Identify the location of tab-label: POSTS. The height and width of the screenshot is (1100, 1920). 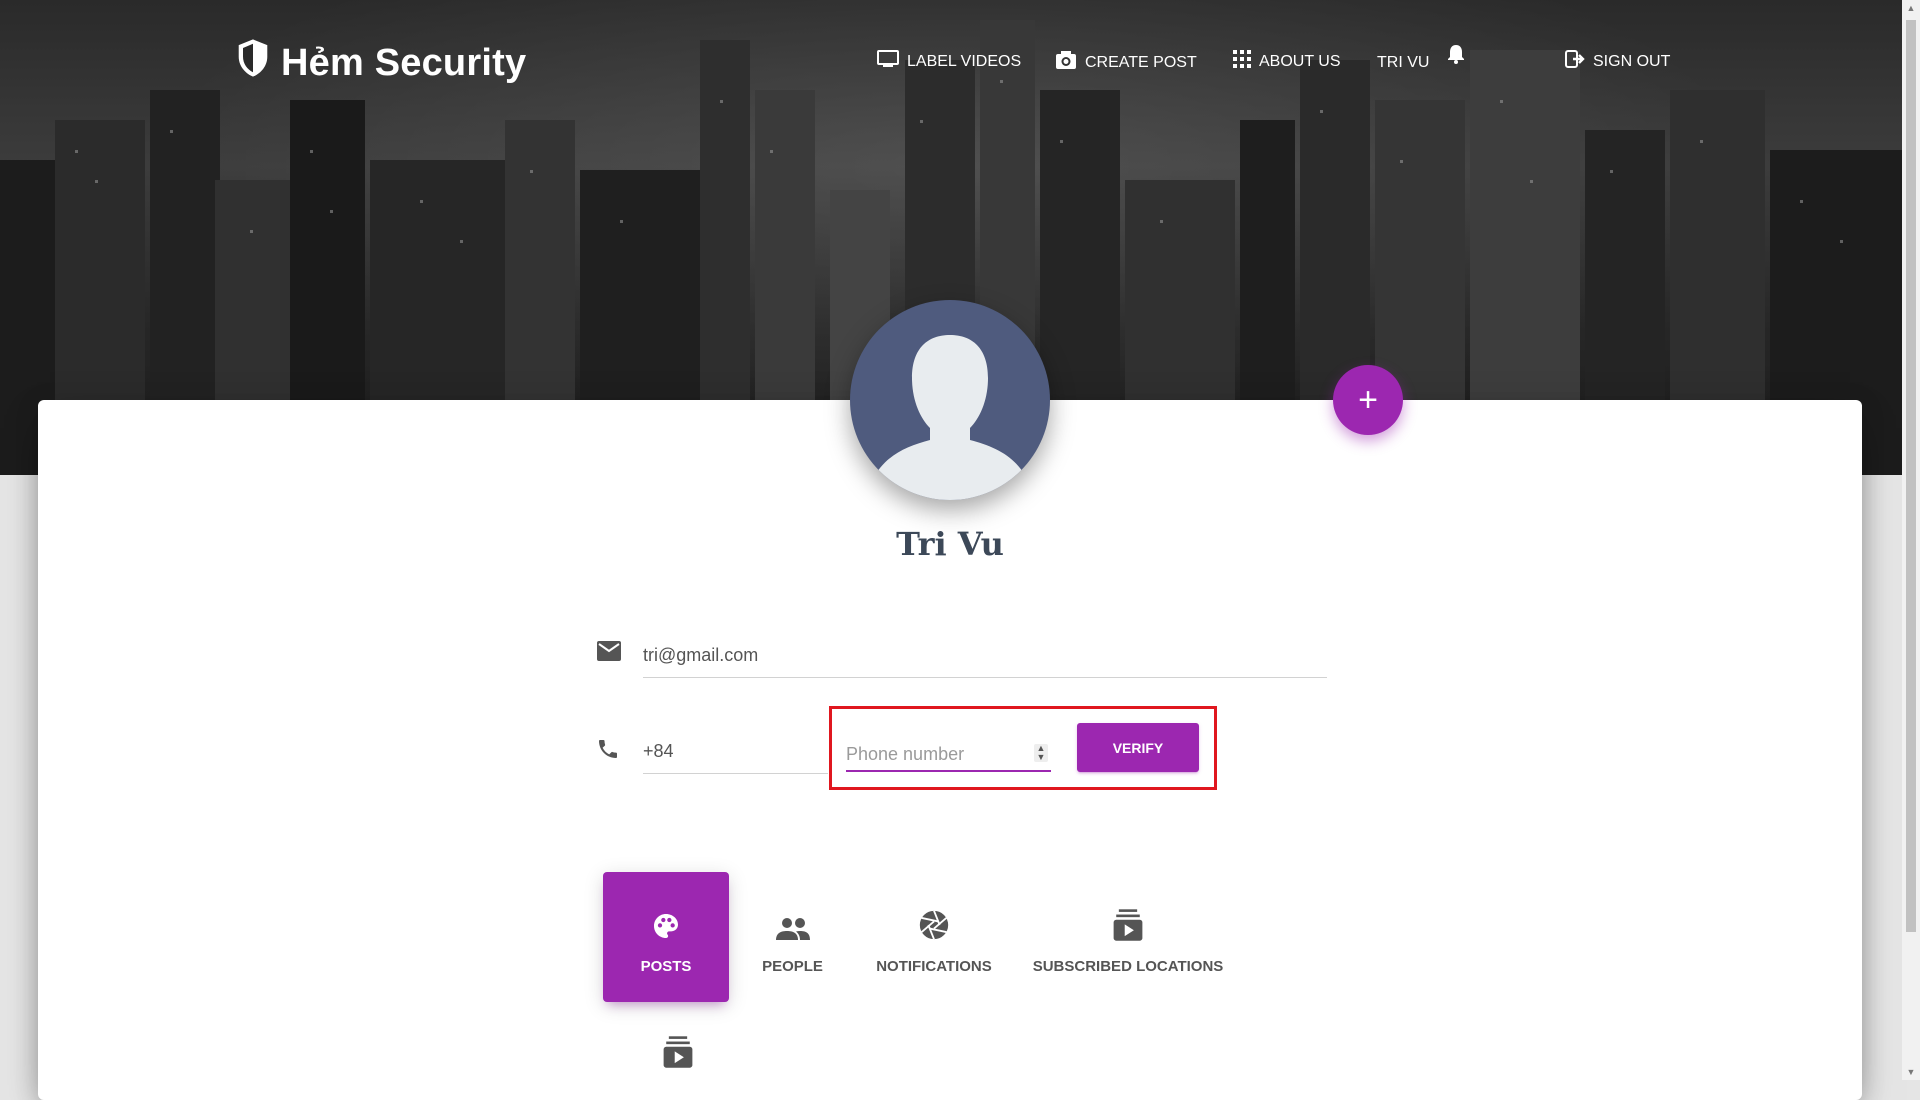
(666, 966).